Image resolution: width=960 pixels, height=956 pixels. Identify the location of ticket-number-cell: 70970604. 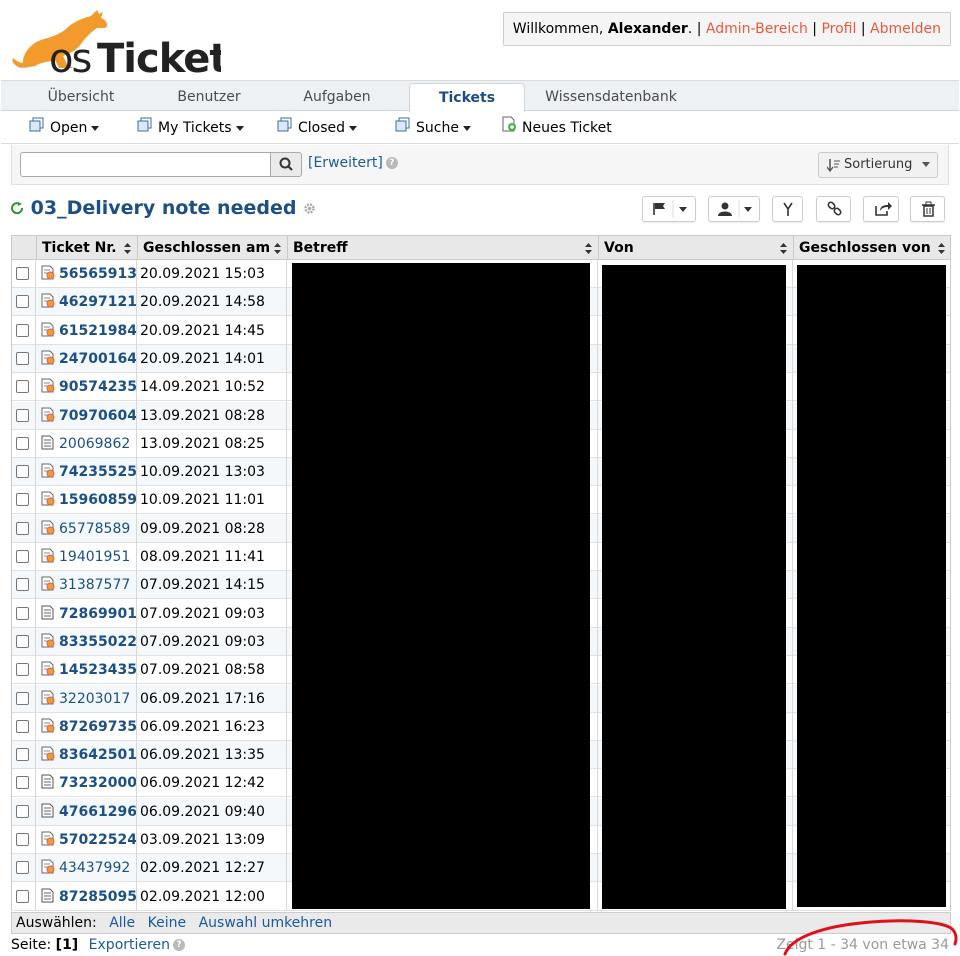
(89, 416).